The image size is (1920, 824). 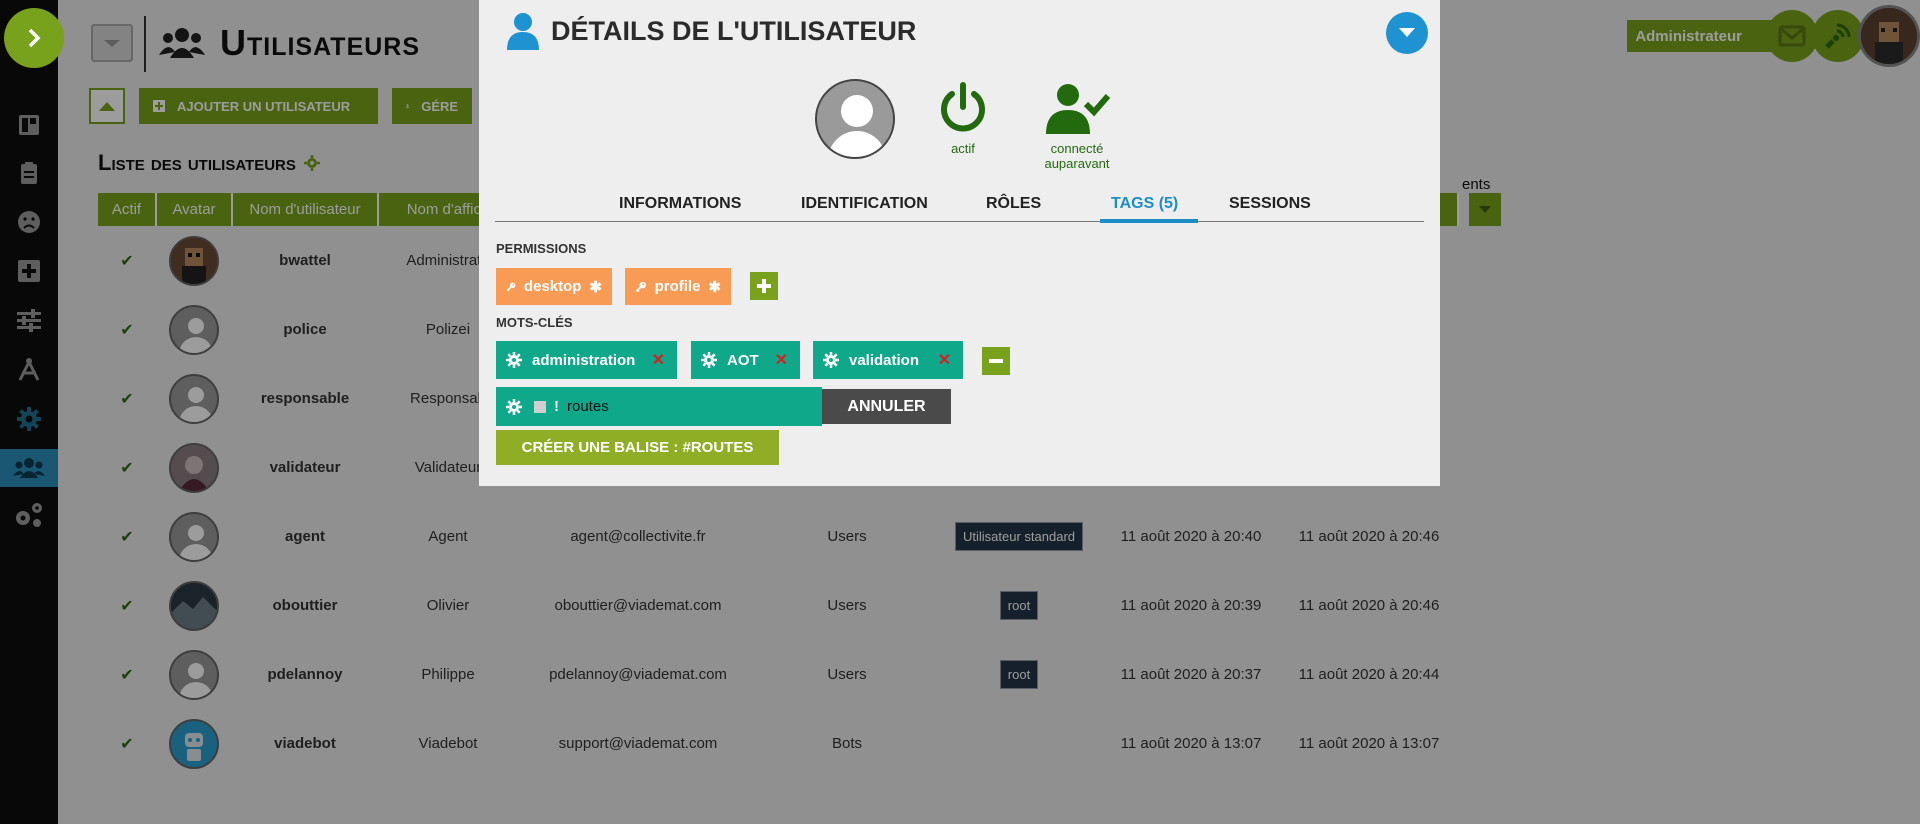 I want to click on modal-title: DÉTAILS DE L'UTILISATEUR, so click(x=711, y=31).